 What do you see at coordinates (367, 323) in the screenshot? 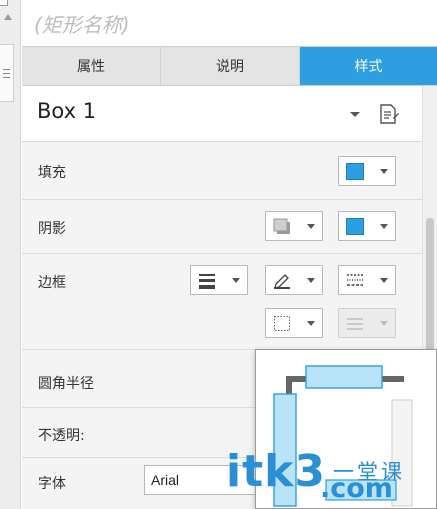
I see `arrow-style-picker` at bounding box center [367, 323].